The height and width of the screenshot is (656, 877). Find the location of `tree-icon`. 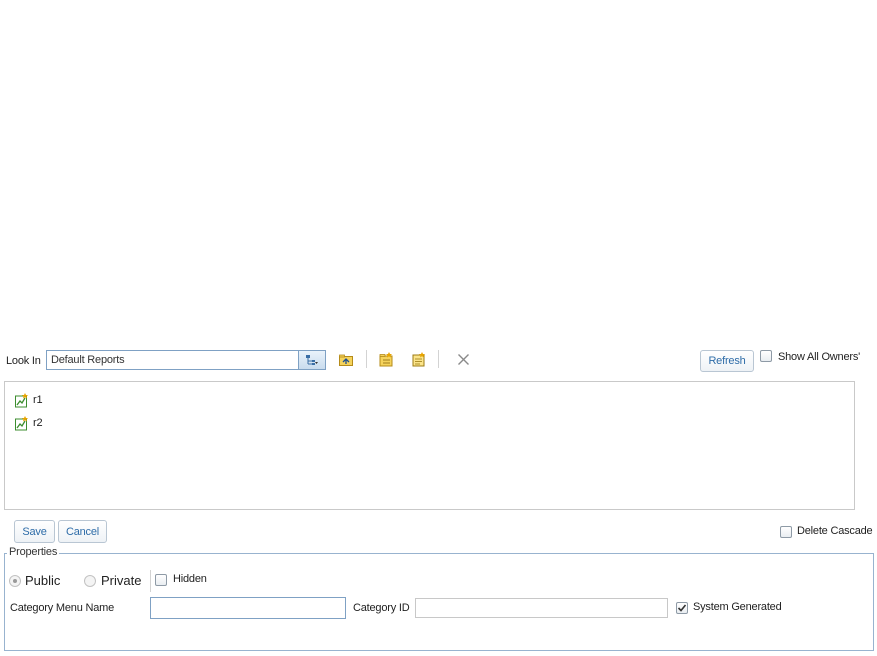

tree-icon is located at coordinates (312, 360).